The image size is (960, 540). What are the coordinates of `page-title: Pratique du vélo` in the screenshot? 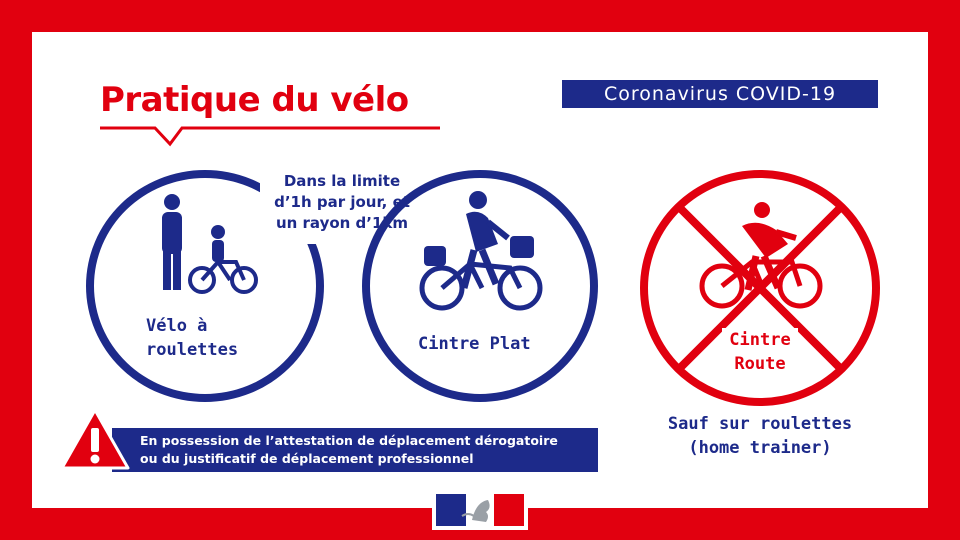 It's located at (254, 100).